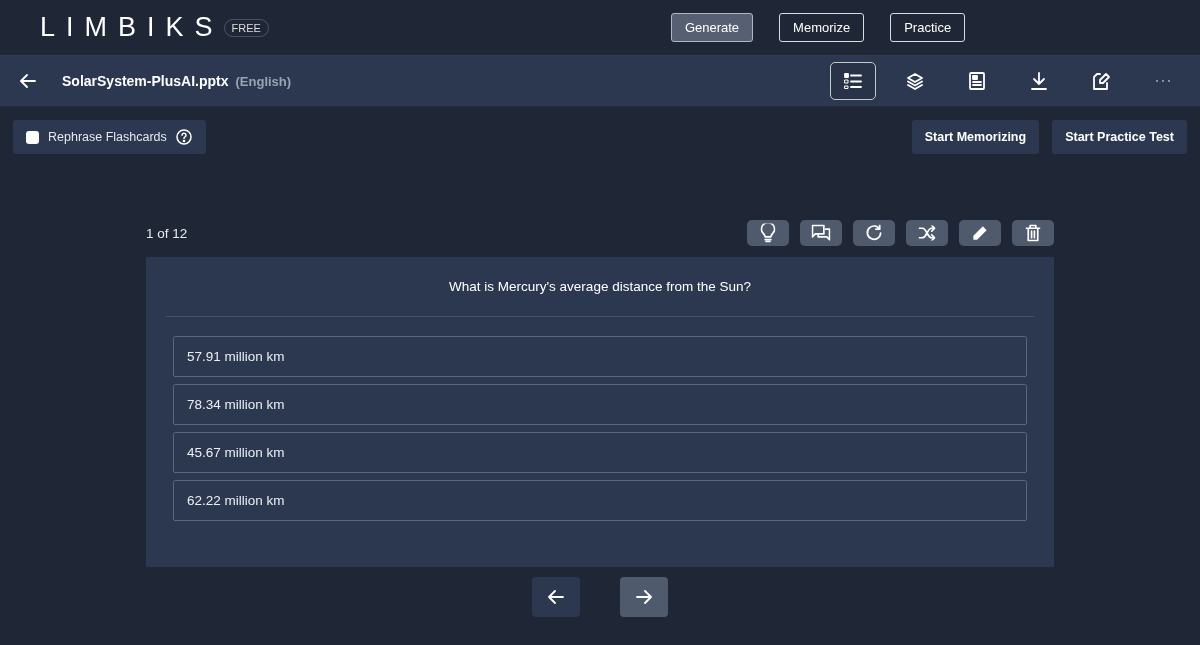 The width and height of the screenshot is (1200, 645). I want to click on pencil-icon, so click(980, 233).